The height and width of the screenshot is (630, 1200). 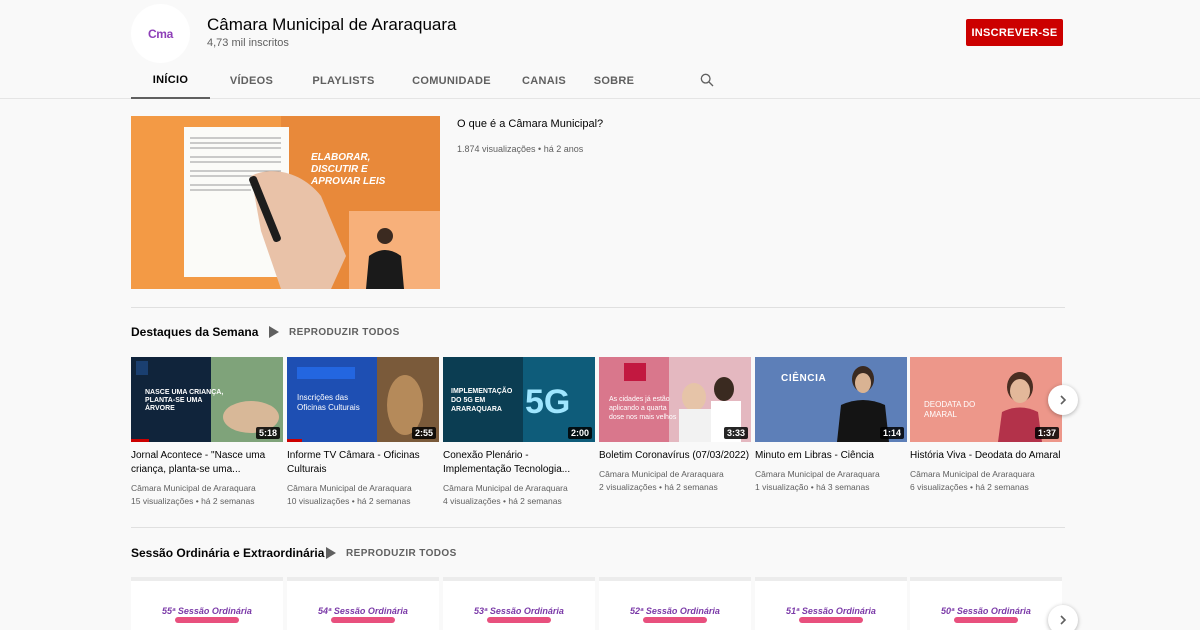 What do you see at coordinates (184, 400) in the screenshot?
I see `thumbnail-text: NASCE UMA CRIANÇA, PLANTA-SE UMA ÁRVORE` at bounding box center [184, 400].